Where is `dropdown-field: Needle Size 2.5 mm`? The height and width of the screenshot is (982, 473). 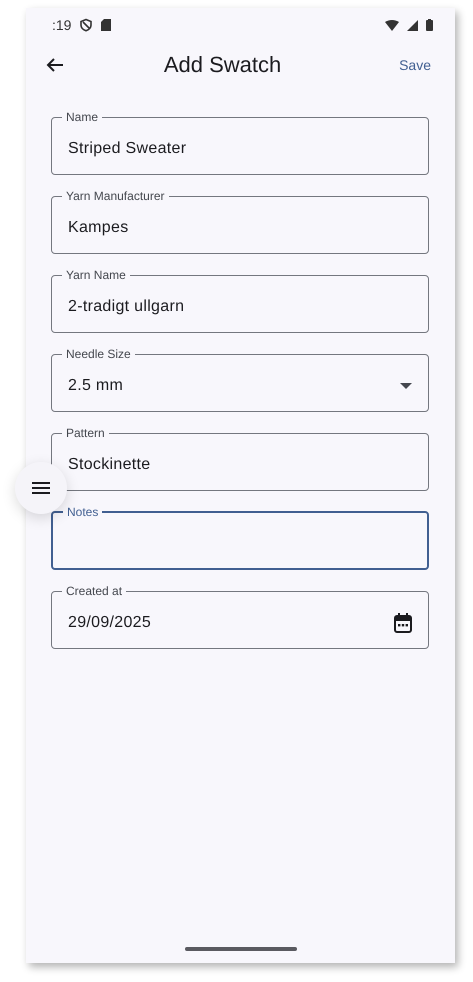 dropdown-field: Needle Size 2.5 mm is located at coordinates (240, 379).